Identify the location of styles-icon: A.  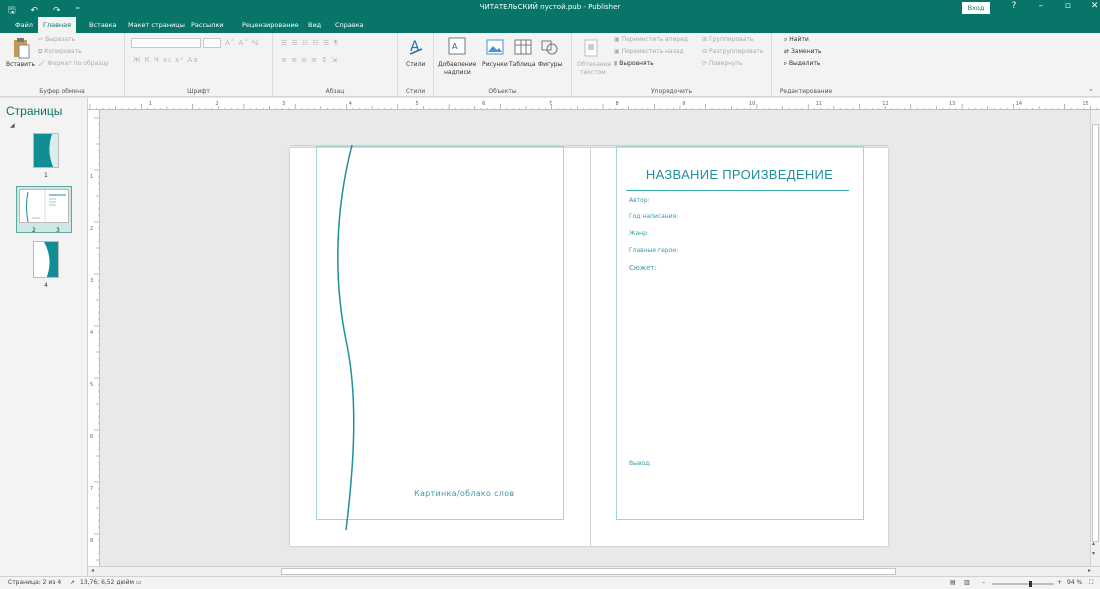
(416, 47).